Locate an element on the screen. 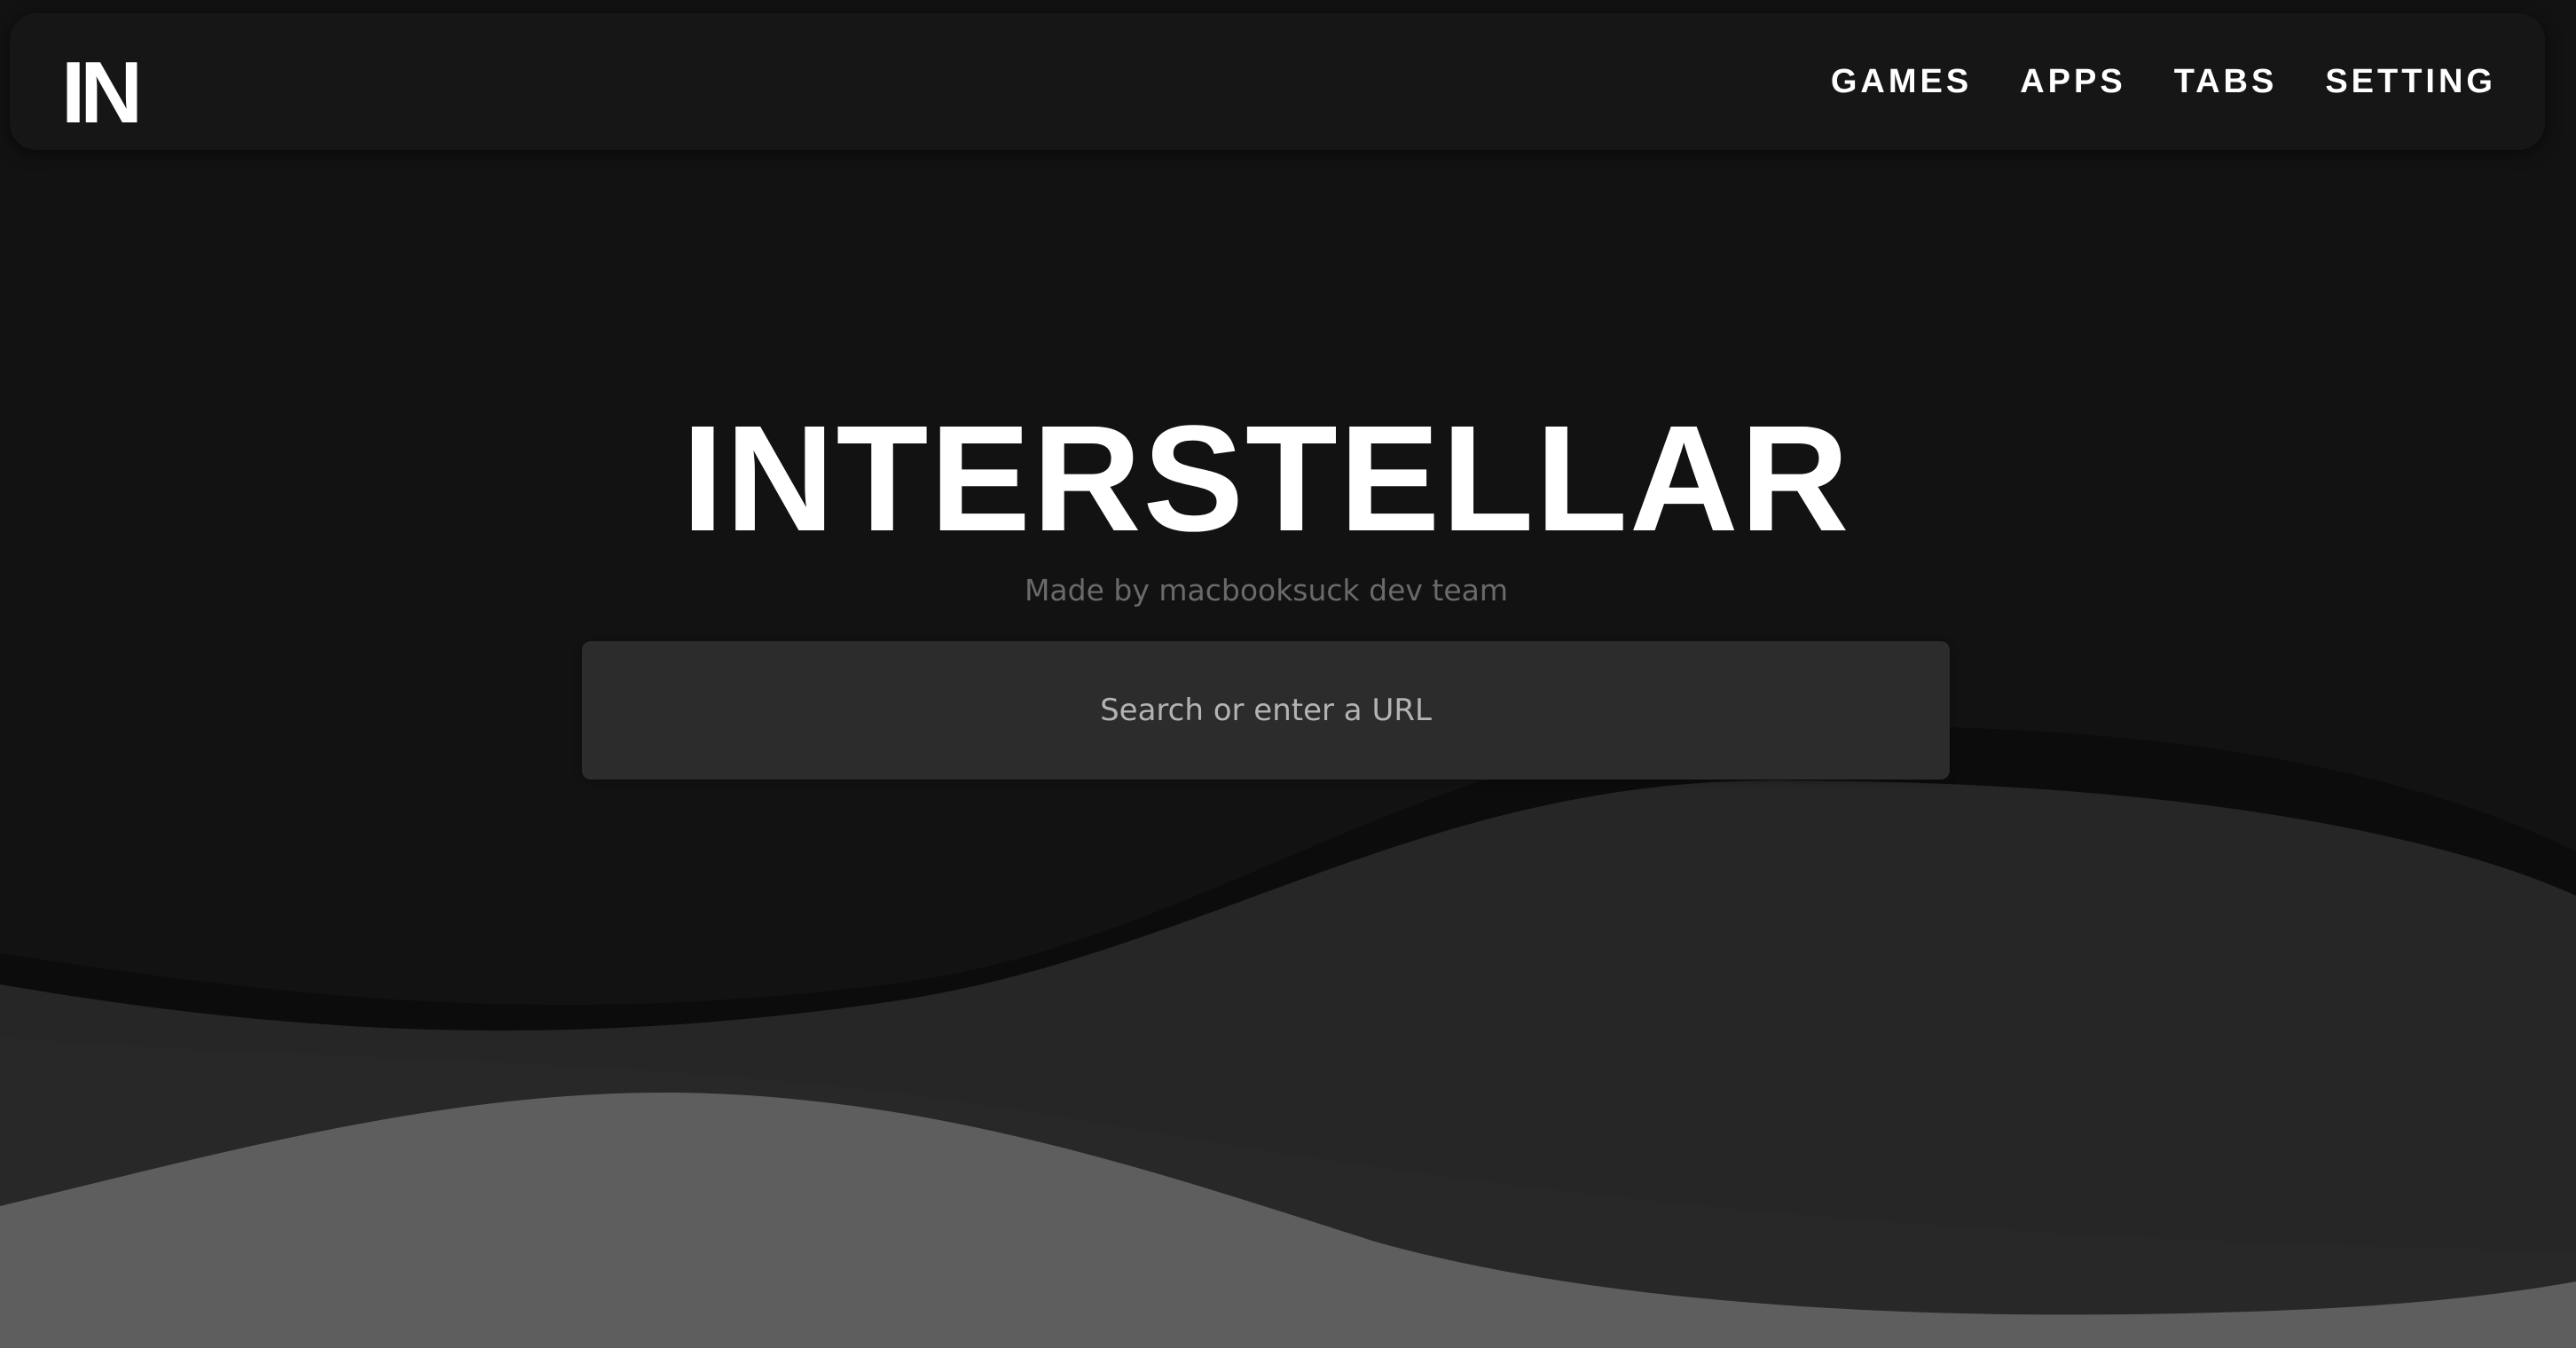  nav-link-apps: APPS is located at coordinates (2072, 82).